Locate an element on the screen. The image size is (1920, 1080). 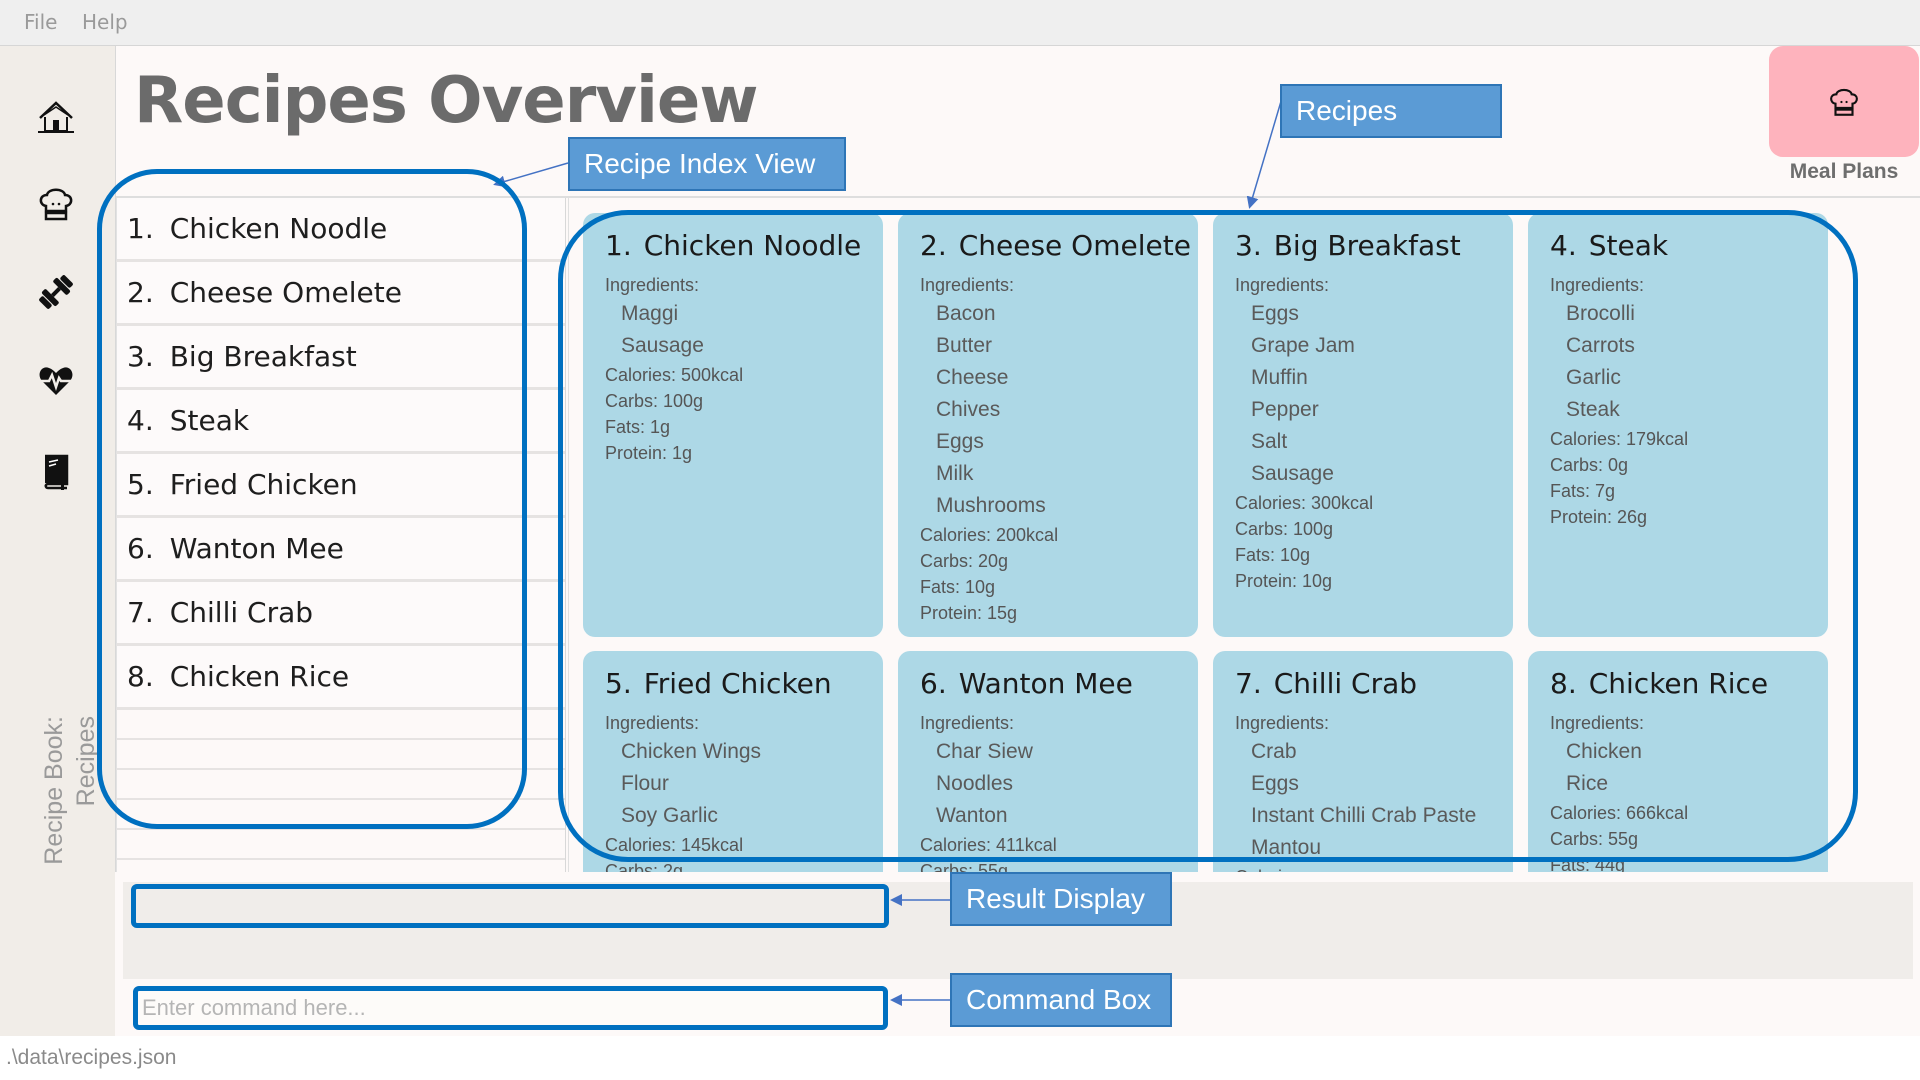
menu-file: File is located at coordinates (40, 22).